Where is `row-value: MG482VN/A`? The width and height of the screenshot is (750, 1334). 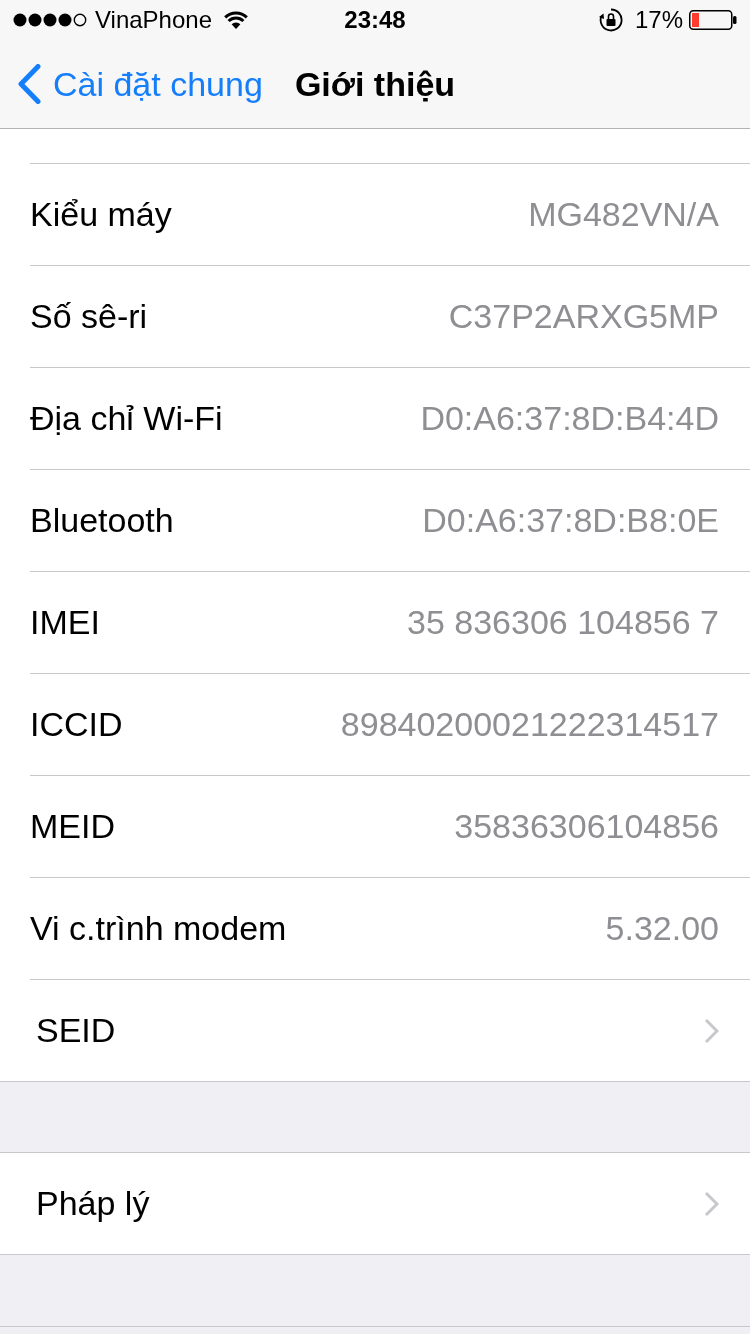 row-value: MG482VN/A is located at coordinates (623, 214).